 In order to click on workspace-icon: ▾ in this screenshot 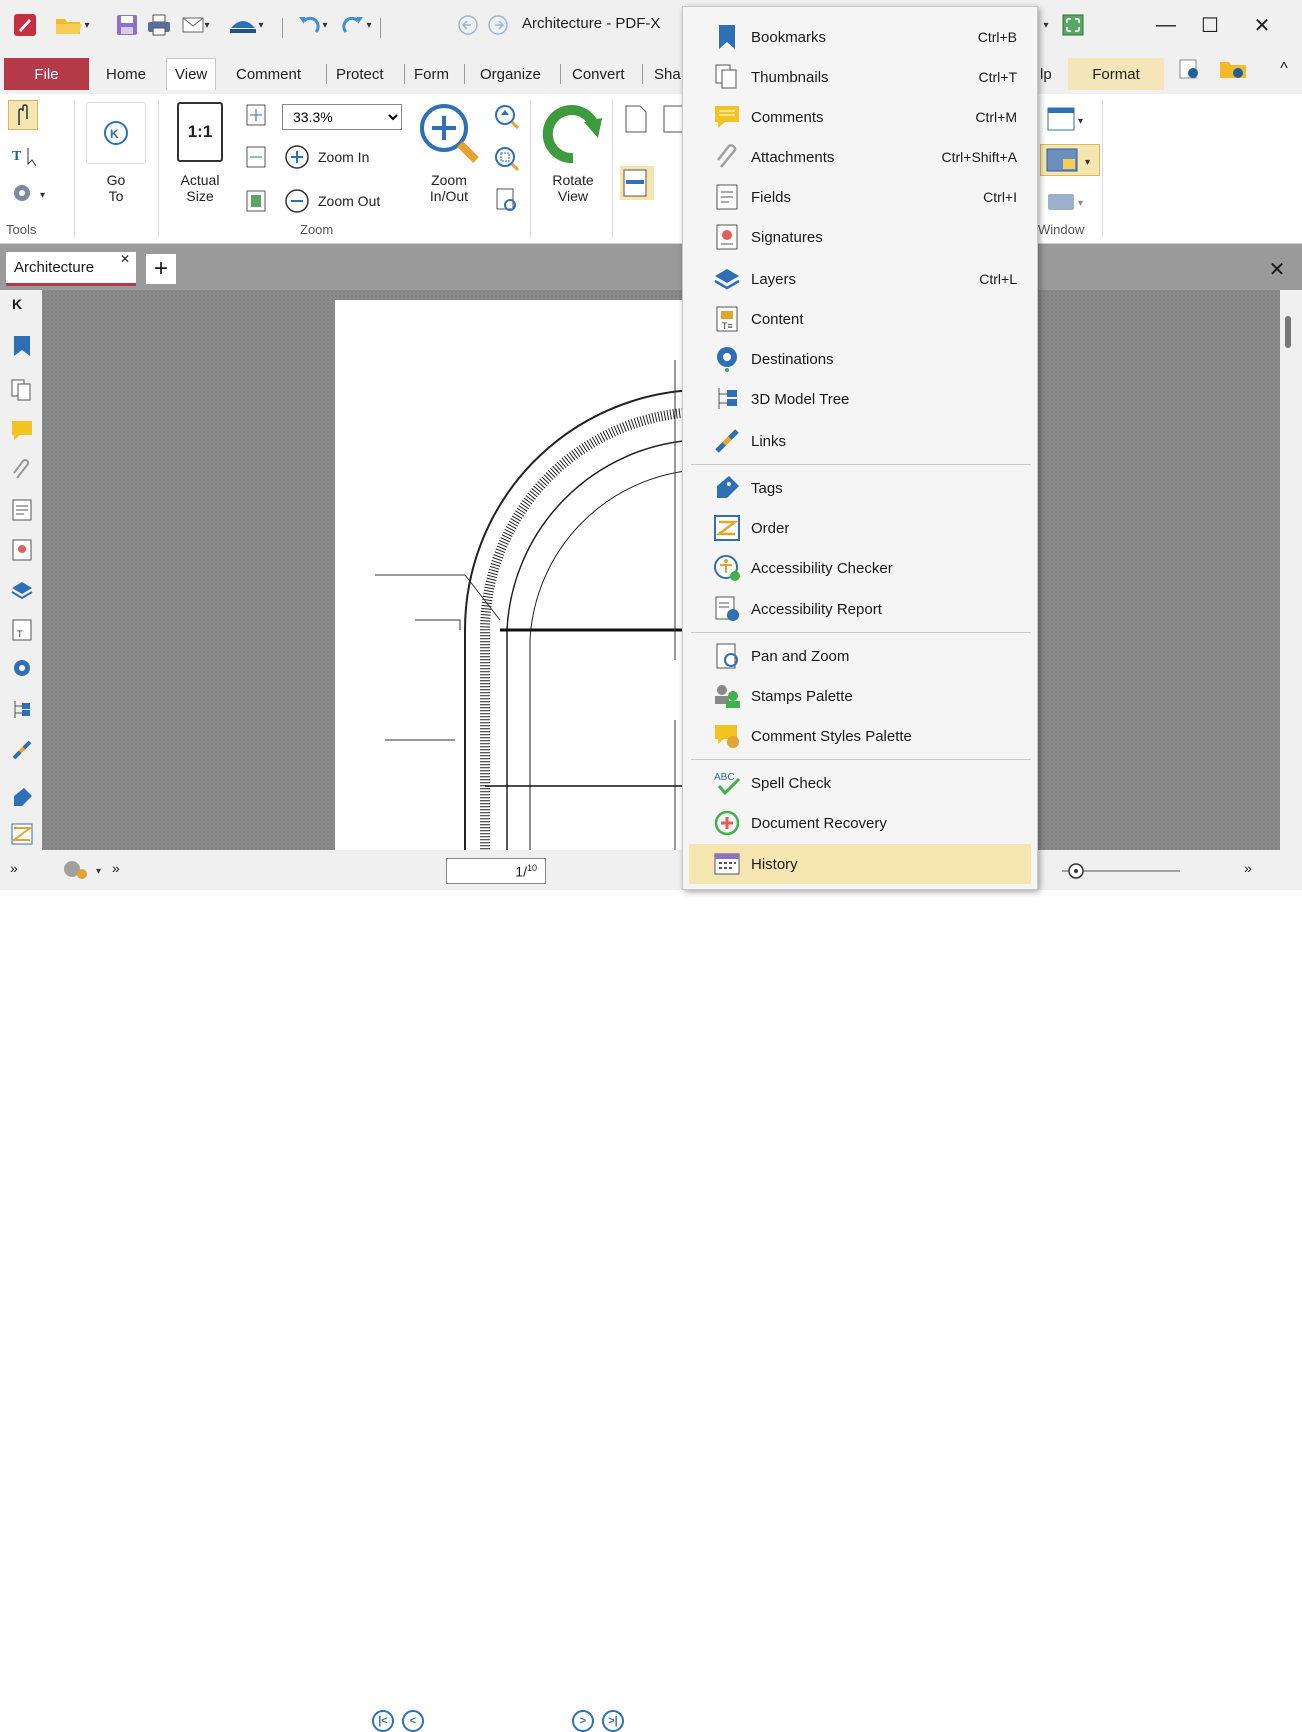, I will do `click(1066, 201)`.